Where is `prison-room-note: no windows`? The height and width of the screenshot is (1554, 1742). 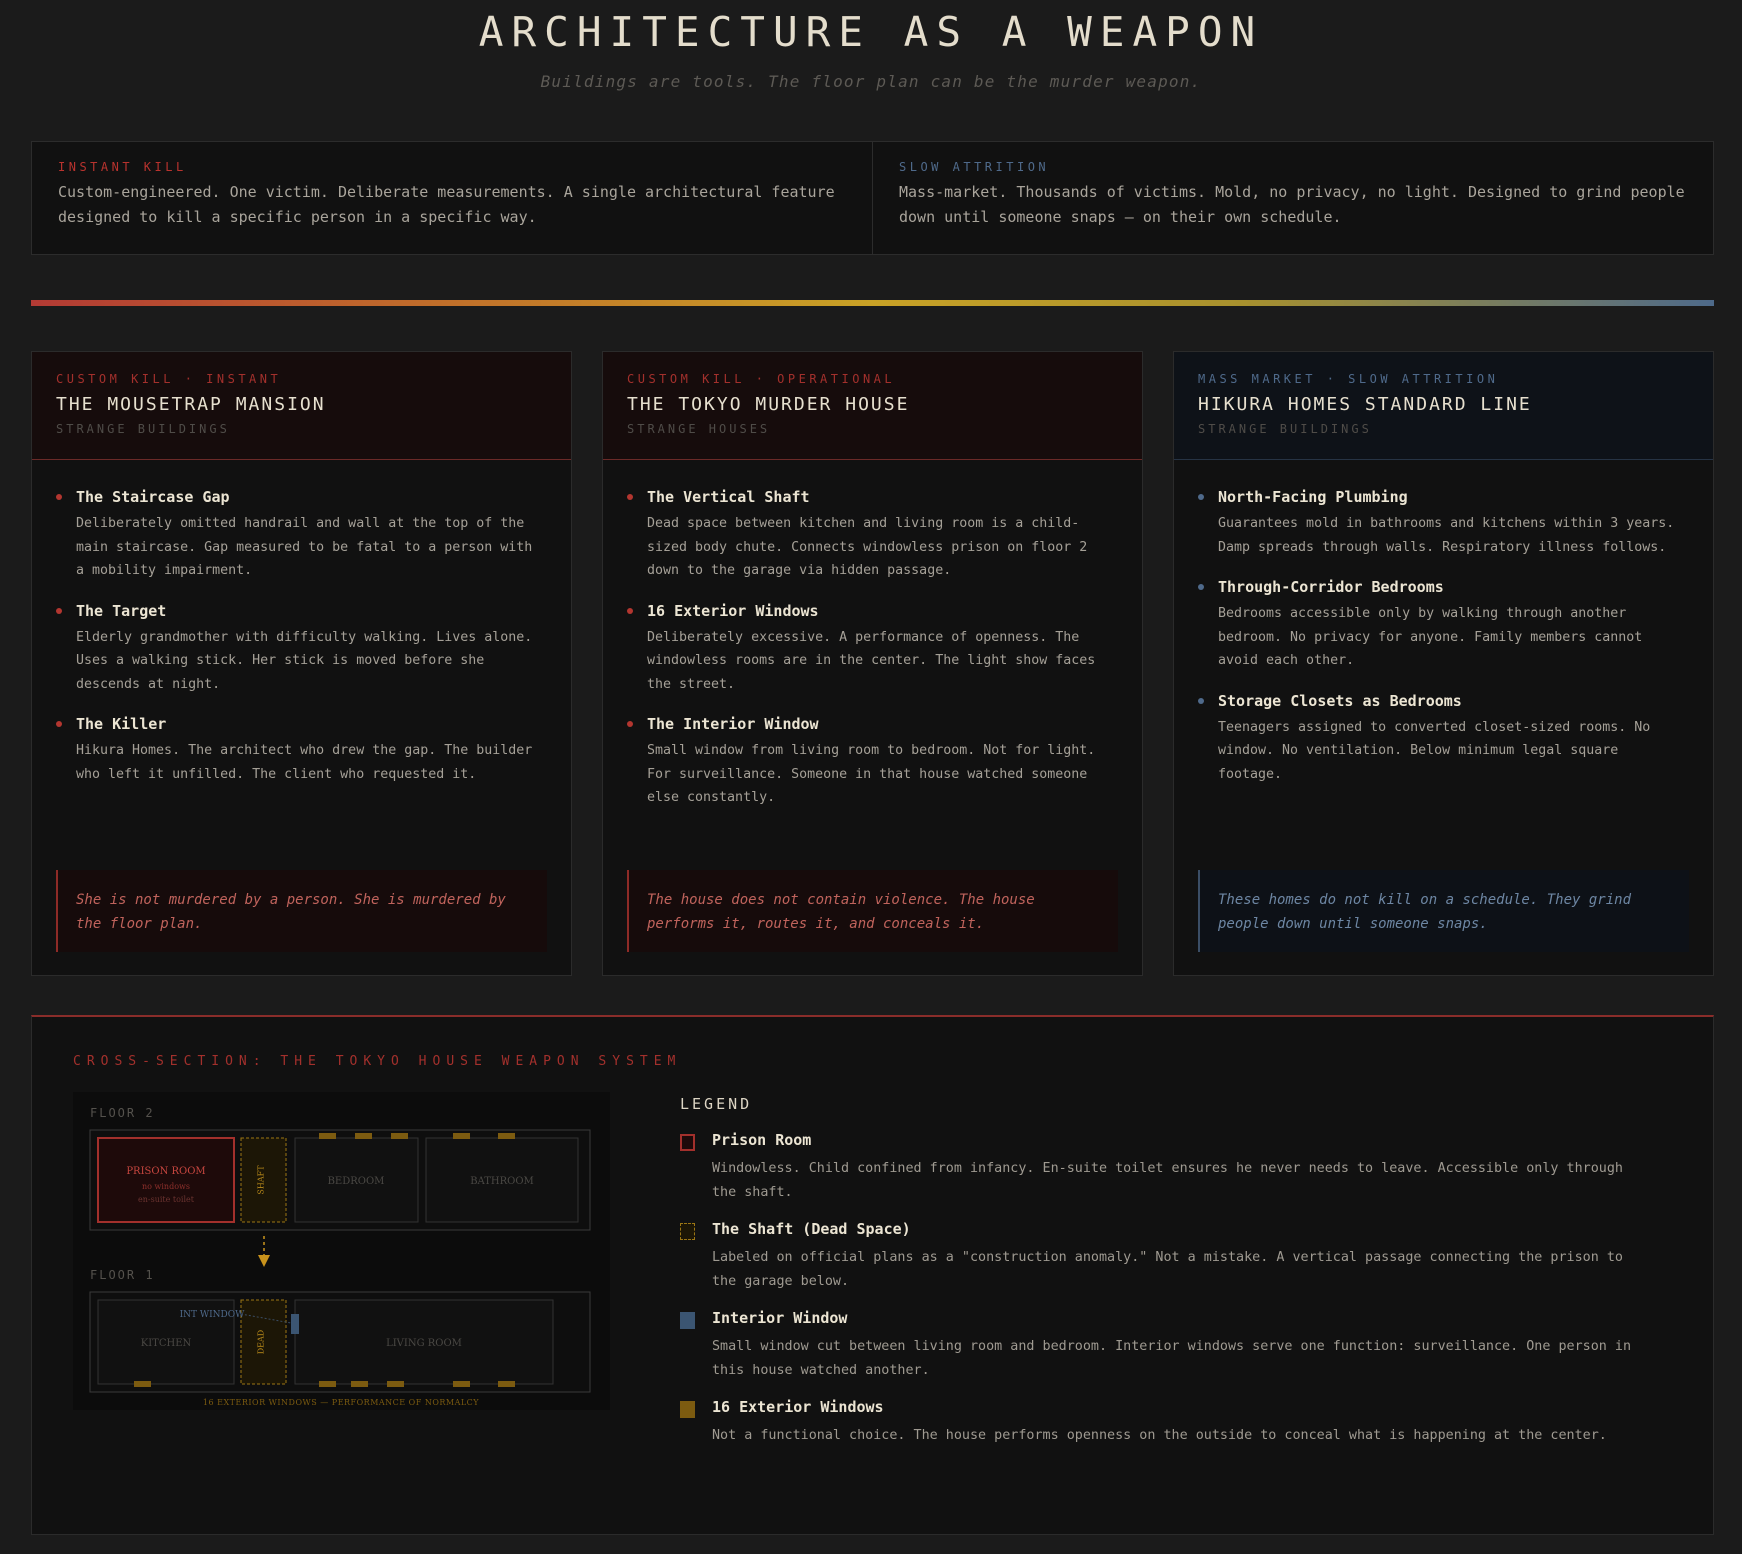
prison-room-note: no windows is located at coordinates (166, 1186).